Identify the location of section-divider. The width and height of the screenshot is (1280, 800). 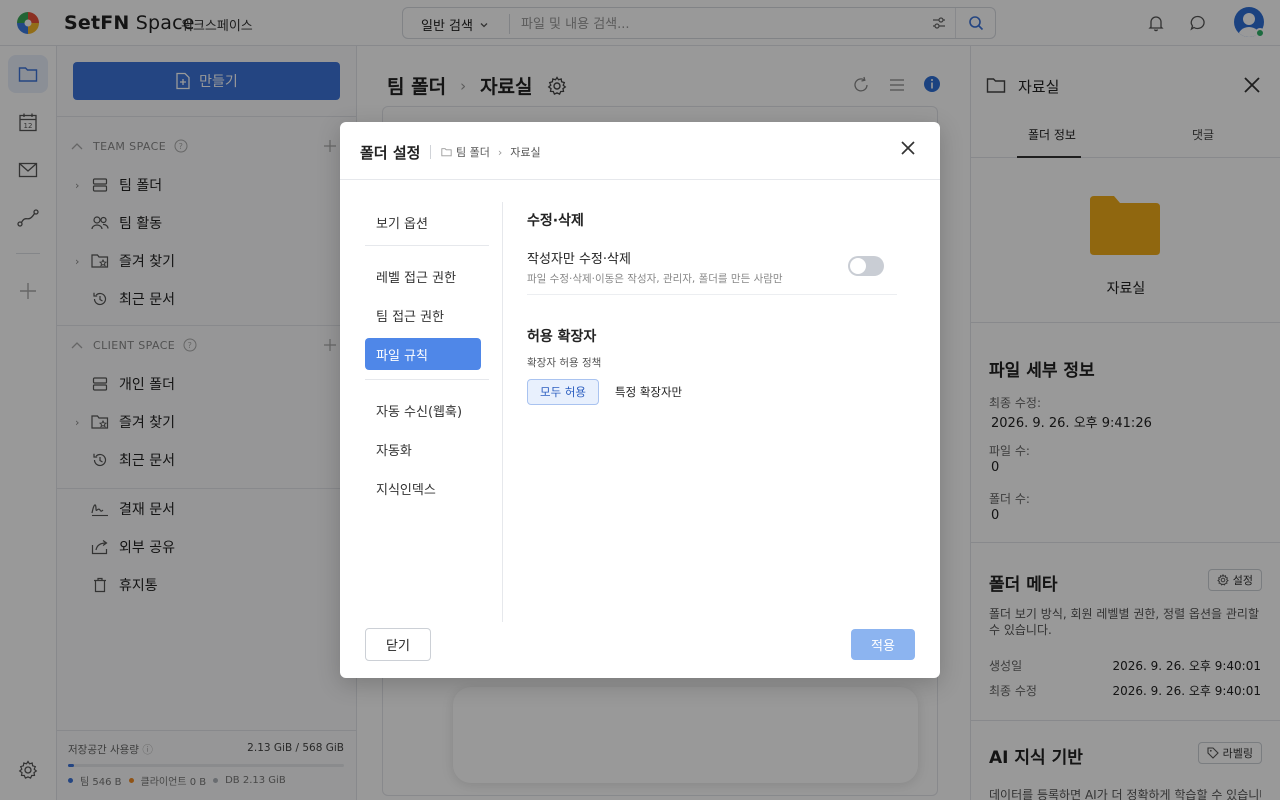
(712, 294).